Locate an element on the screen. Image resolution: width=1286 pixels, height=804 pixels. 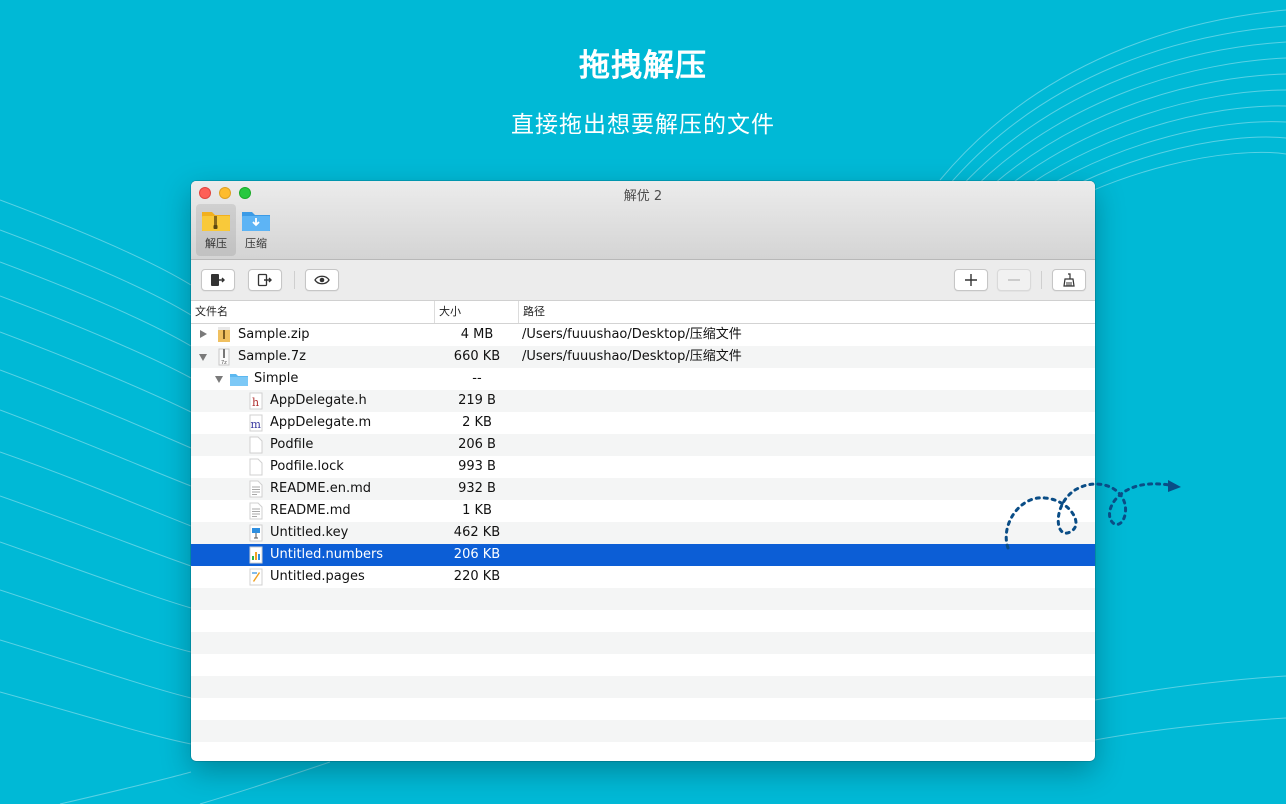
folder-icon is located at coordinates (239, 380).